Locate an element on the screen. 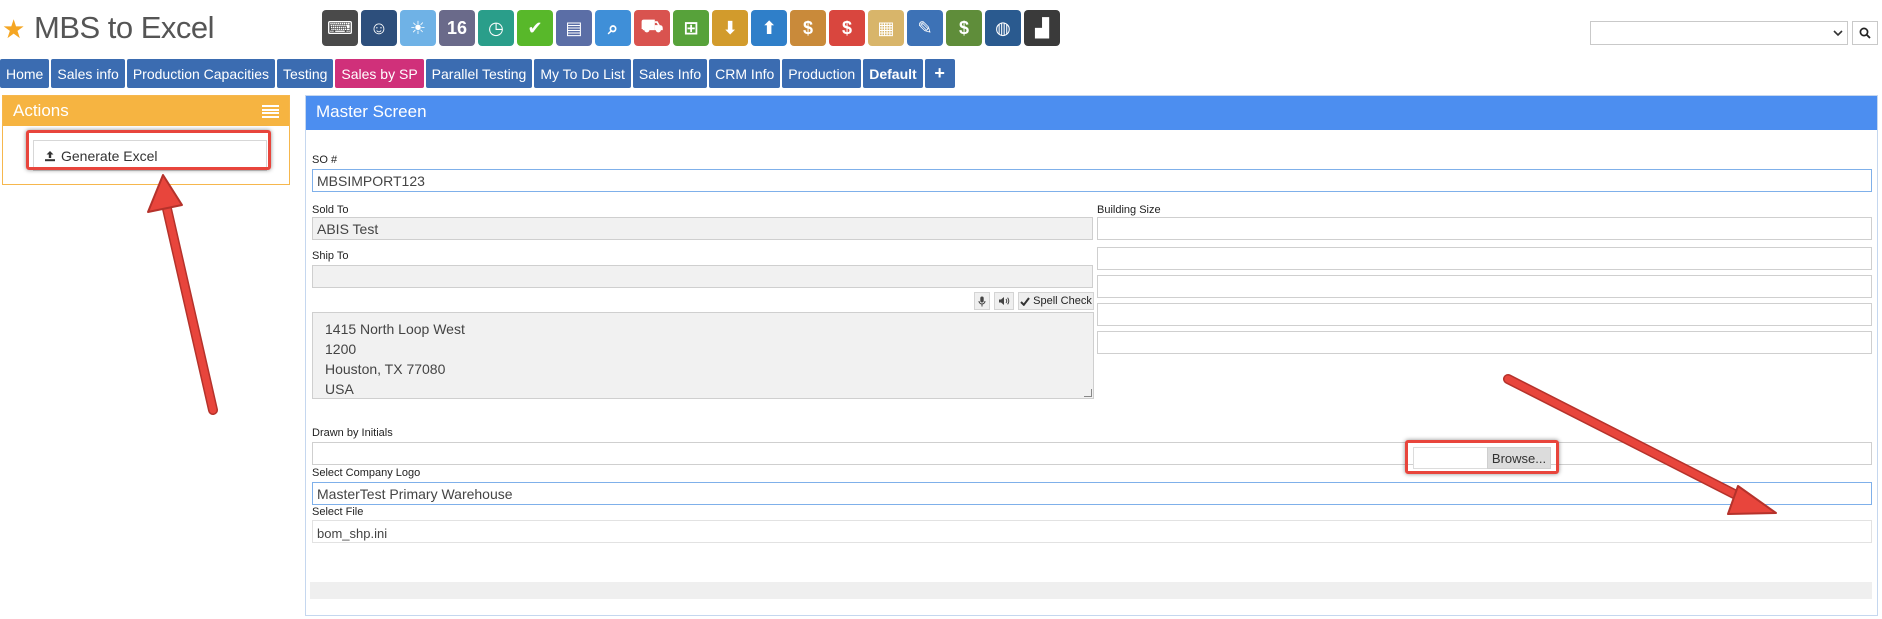  panel-title: Master Screen is located at coordinates (371, 111).